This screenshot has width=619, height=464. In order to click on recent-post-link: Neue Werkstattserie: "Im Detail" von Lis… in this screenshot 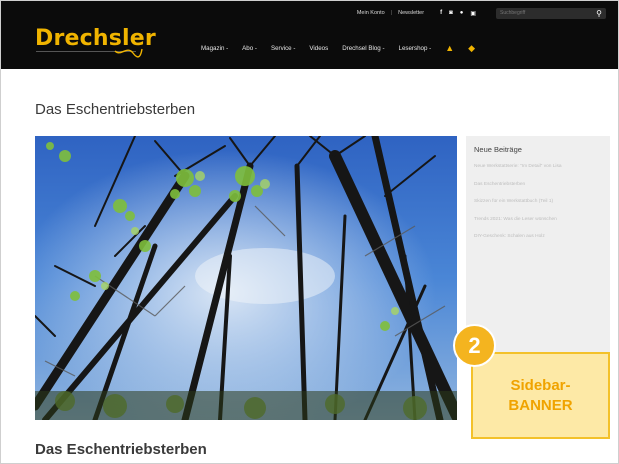, I will do `click(538, 167)`.